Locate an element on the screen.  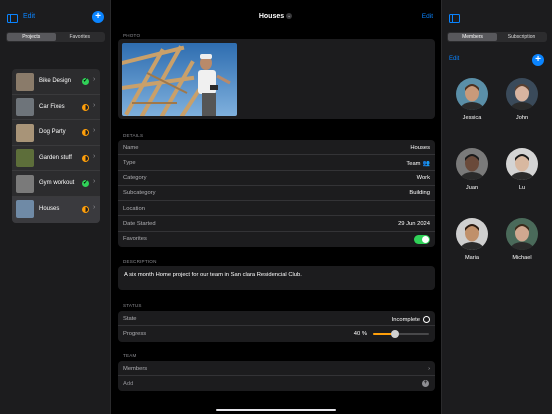
member-card: Jessica is located at coordinates (472, 99).